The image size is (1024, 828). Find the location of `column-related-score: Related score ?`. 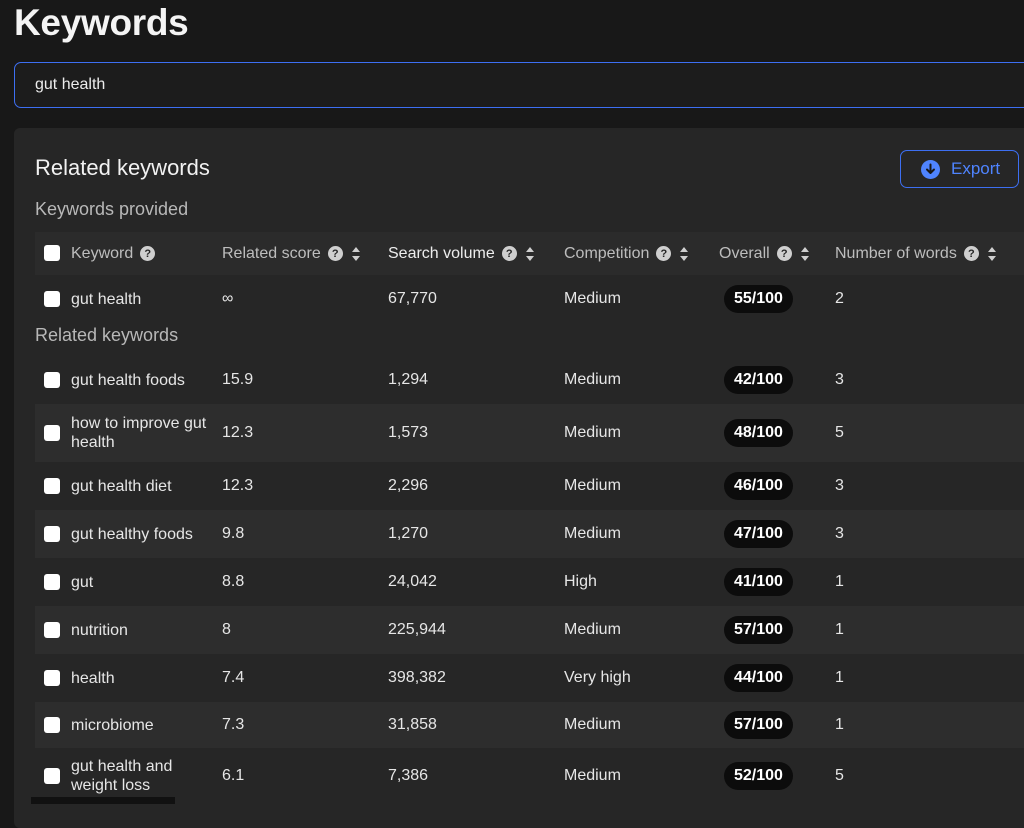

column-related-score: Related score ? is located at coordinates (291, 253).